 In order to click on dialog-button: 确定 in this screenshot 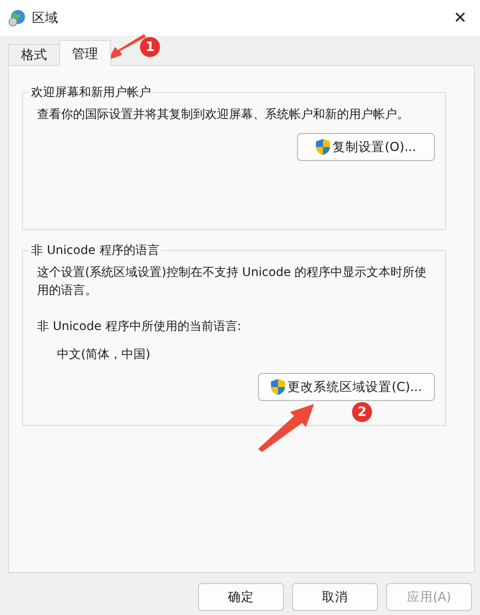, I will do `click(241, 597)`.